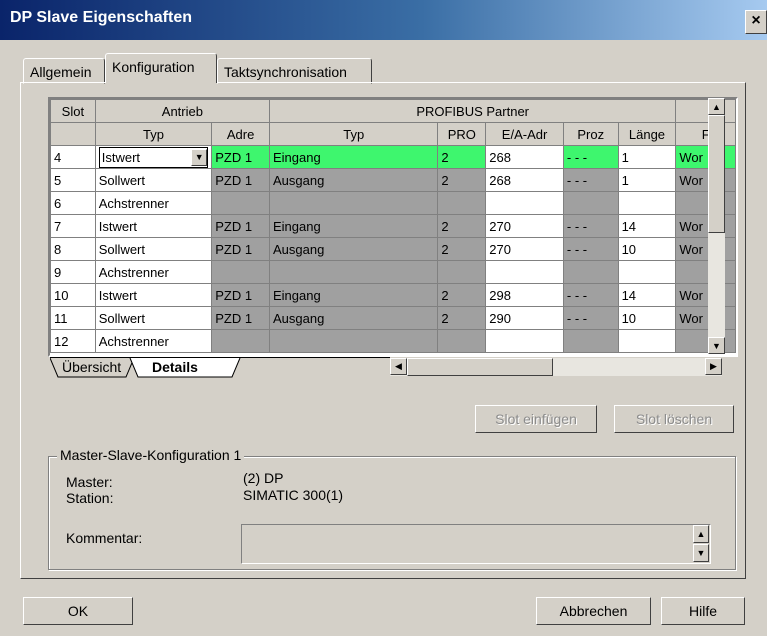  I want to click on close-button: ×, so click(756, 22).